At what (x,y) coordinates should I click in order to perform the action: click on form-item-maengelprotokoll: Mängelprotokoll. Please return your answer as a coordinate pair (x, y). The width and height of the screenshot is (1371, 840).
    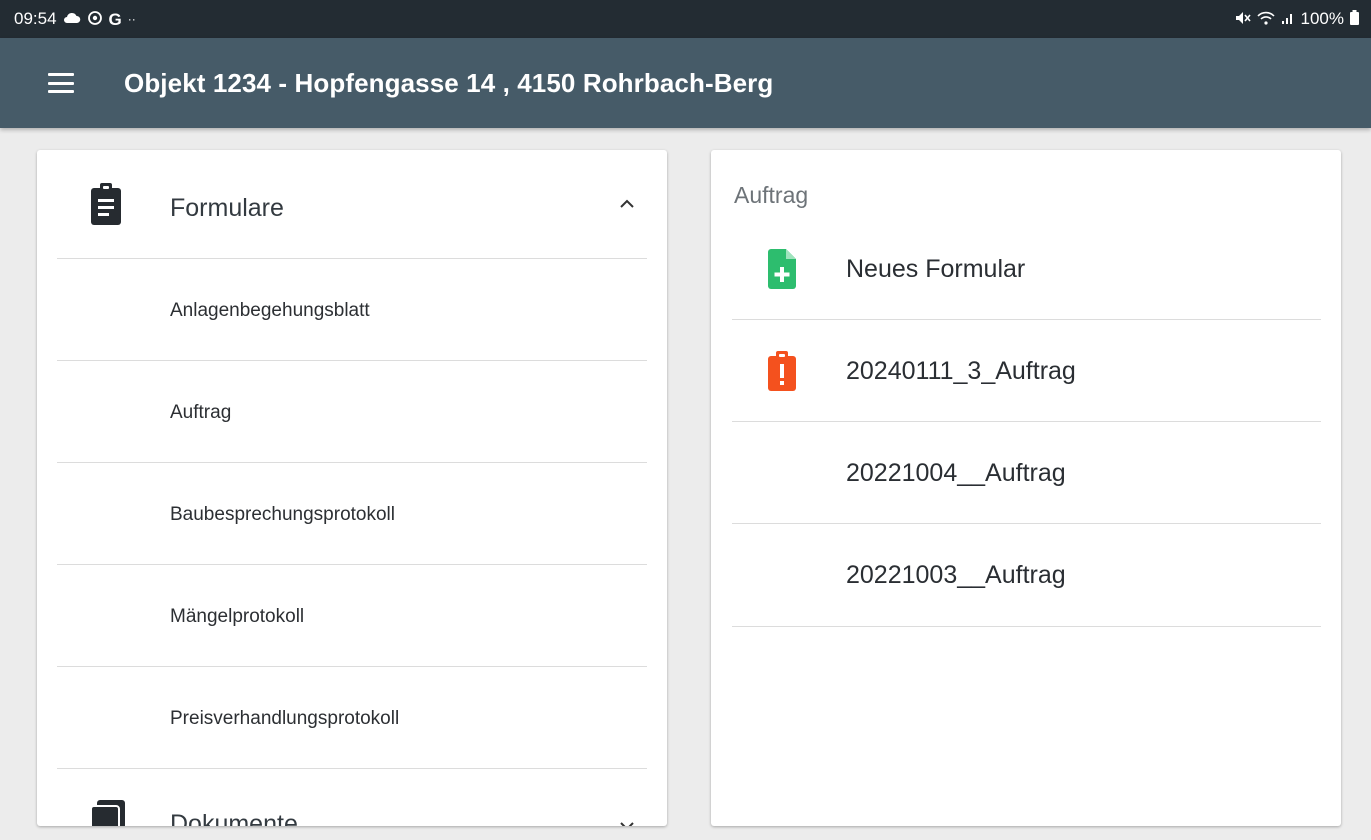
    Looking at the image, I should click on (352, 615).